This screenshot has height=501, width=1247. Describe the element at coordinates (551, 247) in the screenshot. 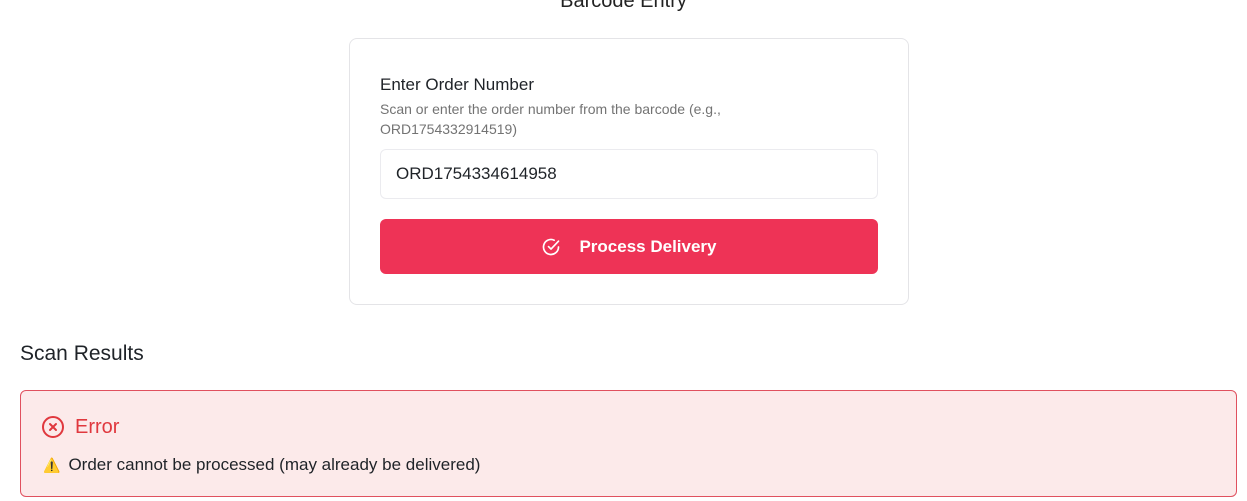

I see `check-circle-icon` at that location.